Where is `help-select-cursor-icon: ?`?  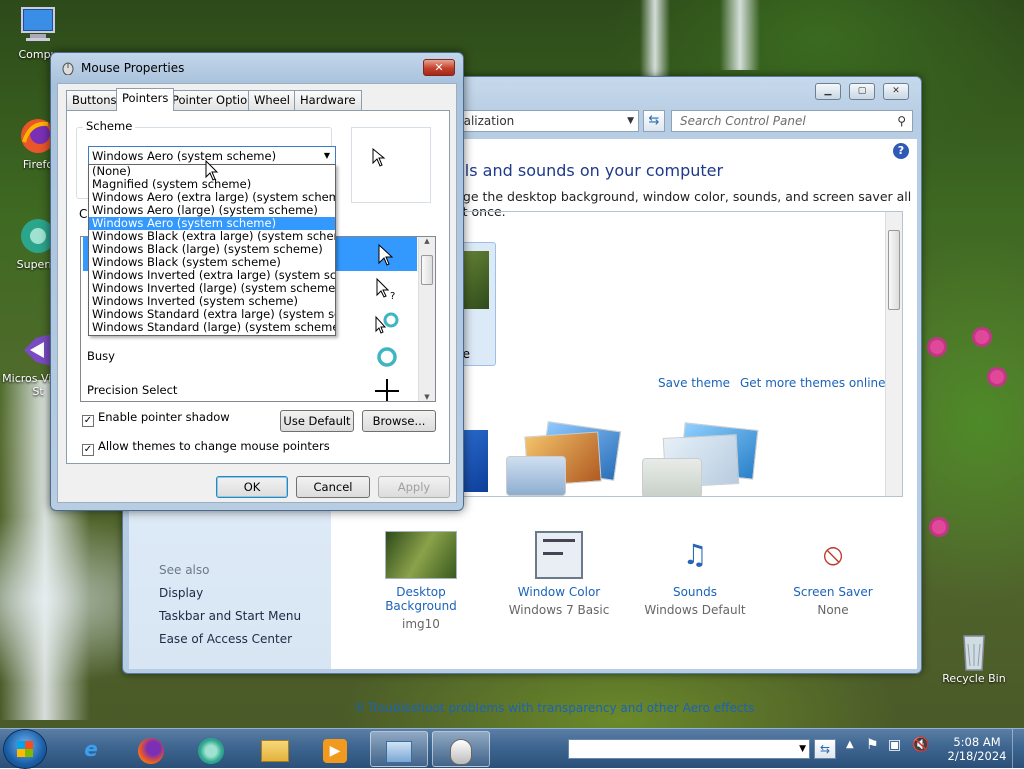 help-select-cursor-icon: ? is located at coordinates (385, 289).